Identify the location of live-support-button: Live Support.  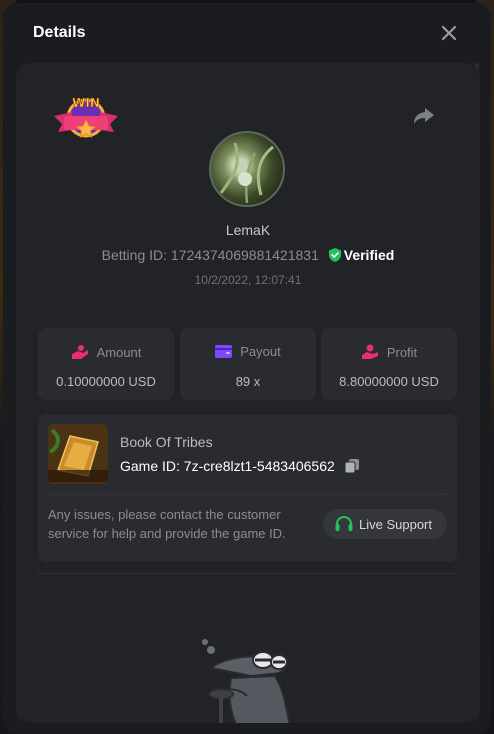
(385, 524).